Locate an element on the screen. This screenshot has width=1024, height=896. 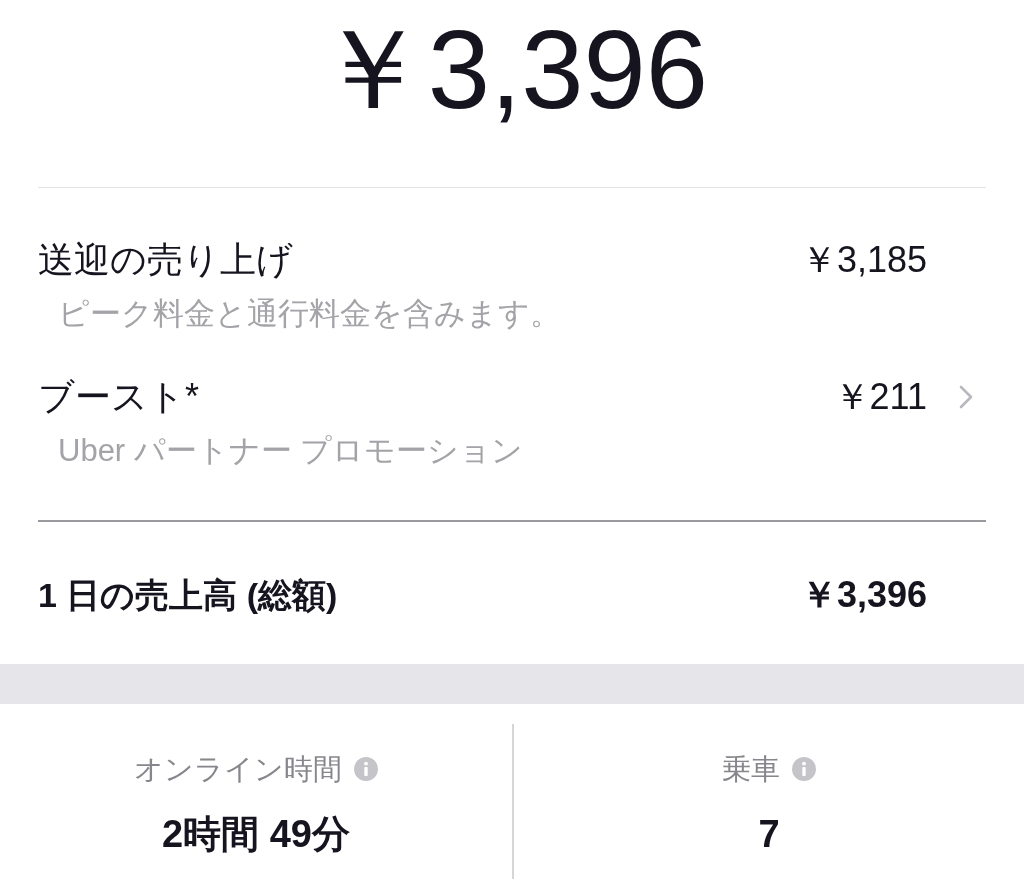
stat-value: 7 is located at coordinates (769, 834).